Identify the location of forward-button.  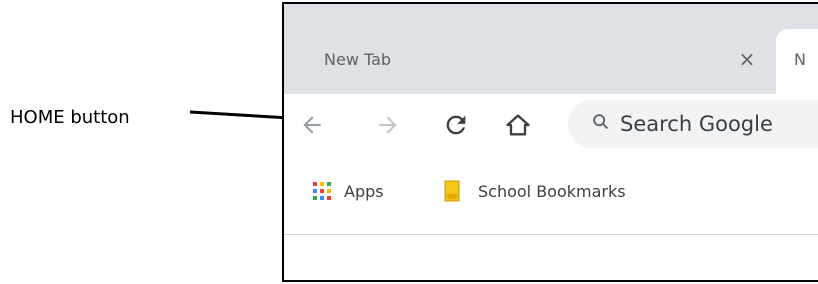
(388, 125).